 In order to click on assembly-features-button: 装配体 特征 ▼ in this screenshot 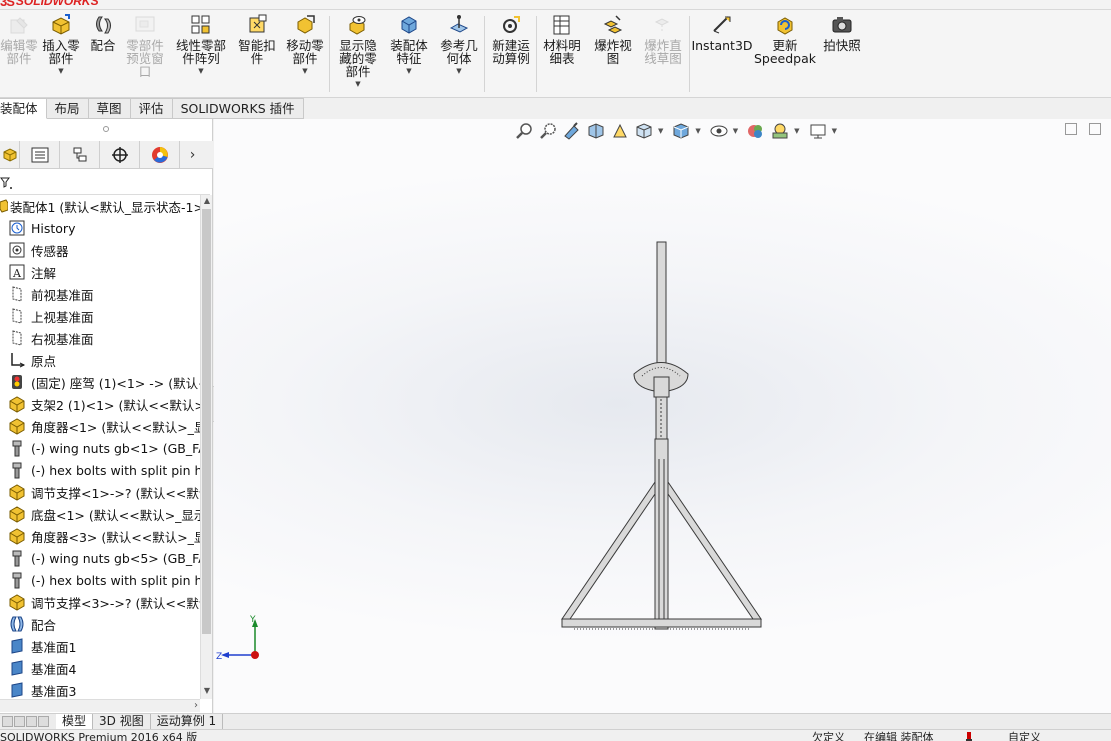, I will do `click(409, 54)`.